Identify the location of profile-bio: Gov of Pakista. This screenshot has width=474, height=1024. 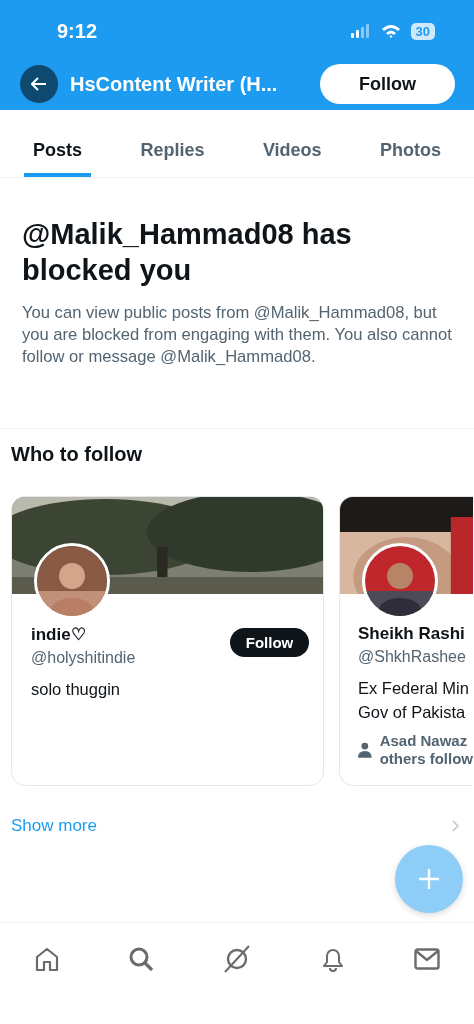
(412, 712).